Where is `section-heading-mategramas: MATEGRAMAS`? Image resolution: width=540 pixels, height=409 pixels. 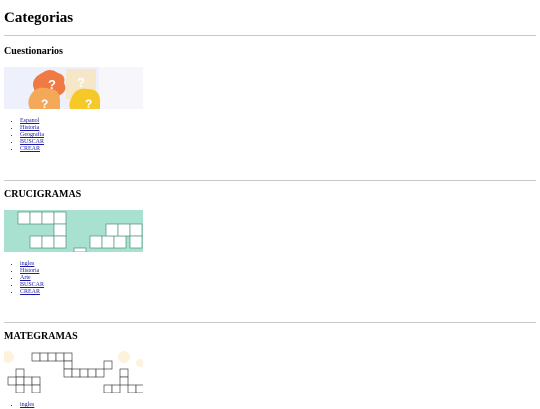
section-heading-mategramas: MATEGRAMAS is located at coordinates (41, 336).